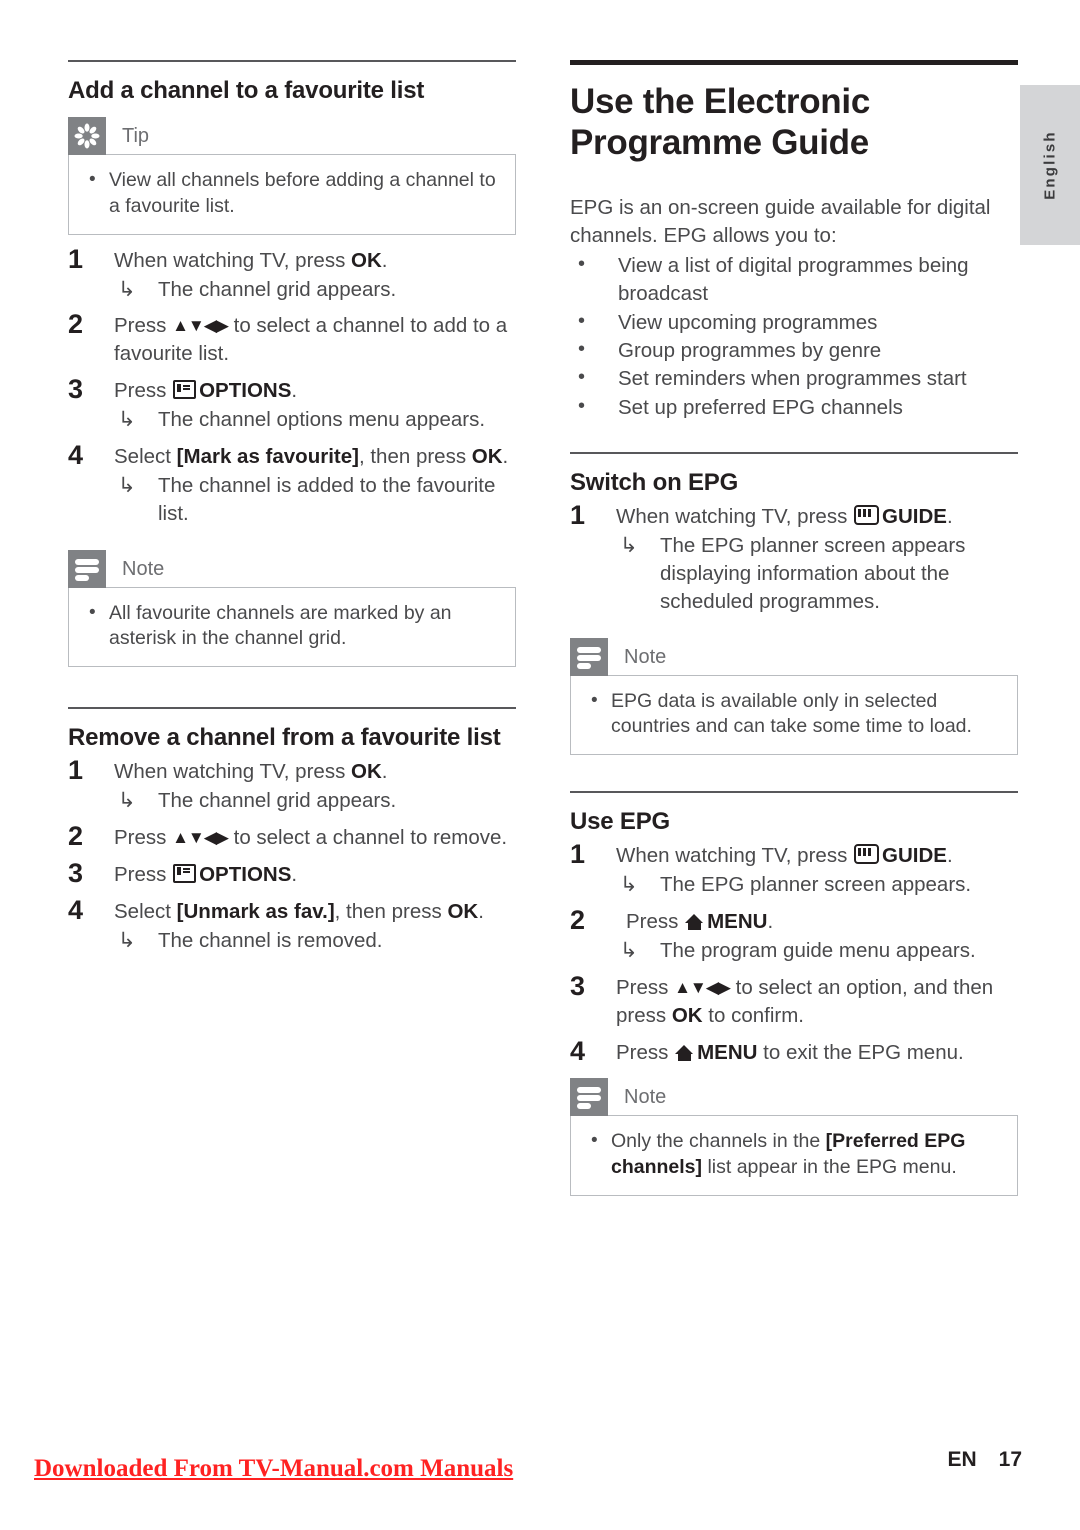  What do you see at coordinates (267, 456) in the screenshot?
I see `step-menu-option: [Mark as favourite]` at bounding box center [267, 456].